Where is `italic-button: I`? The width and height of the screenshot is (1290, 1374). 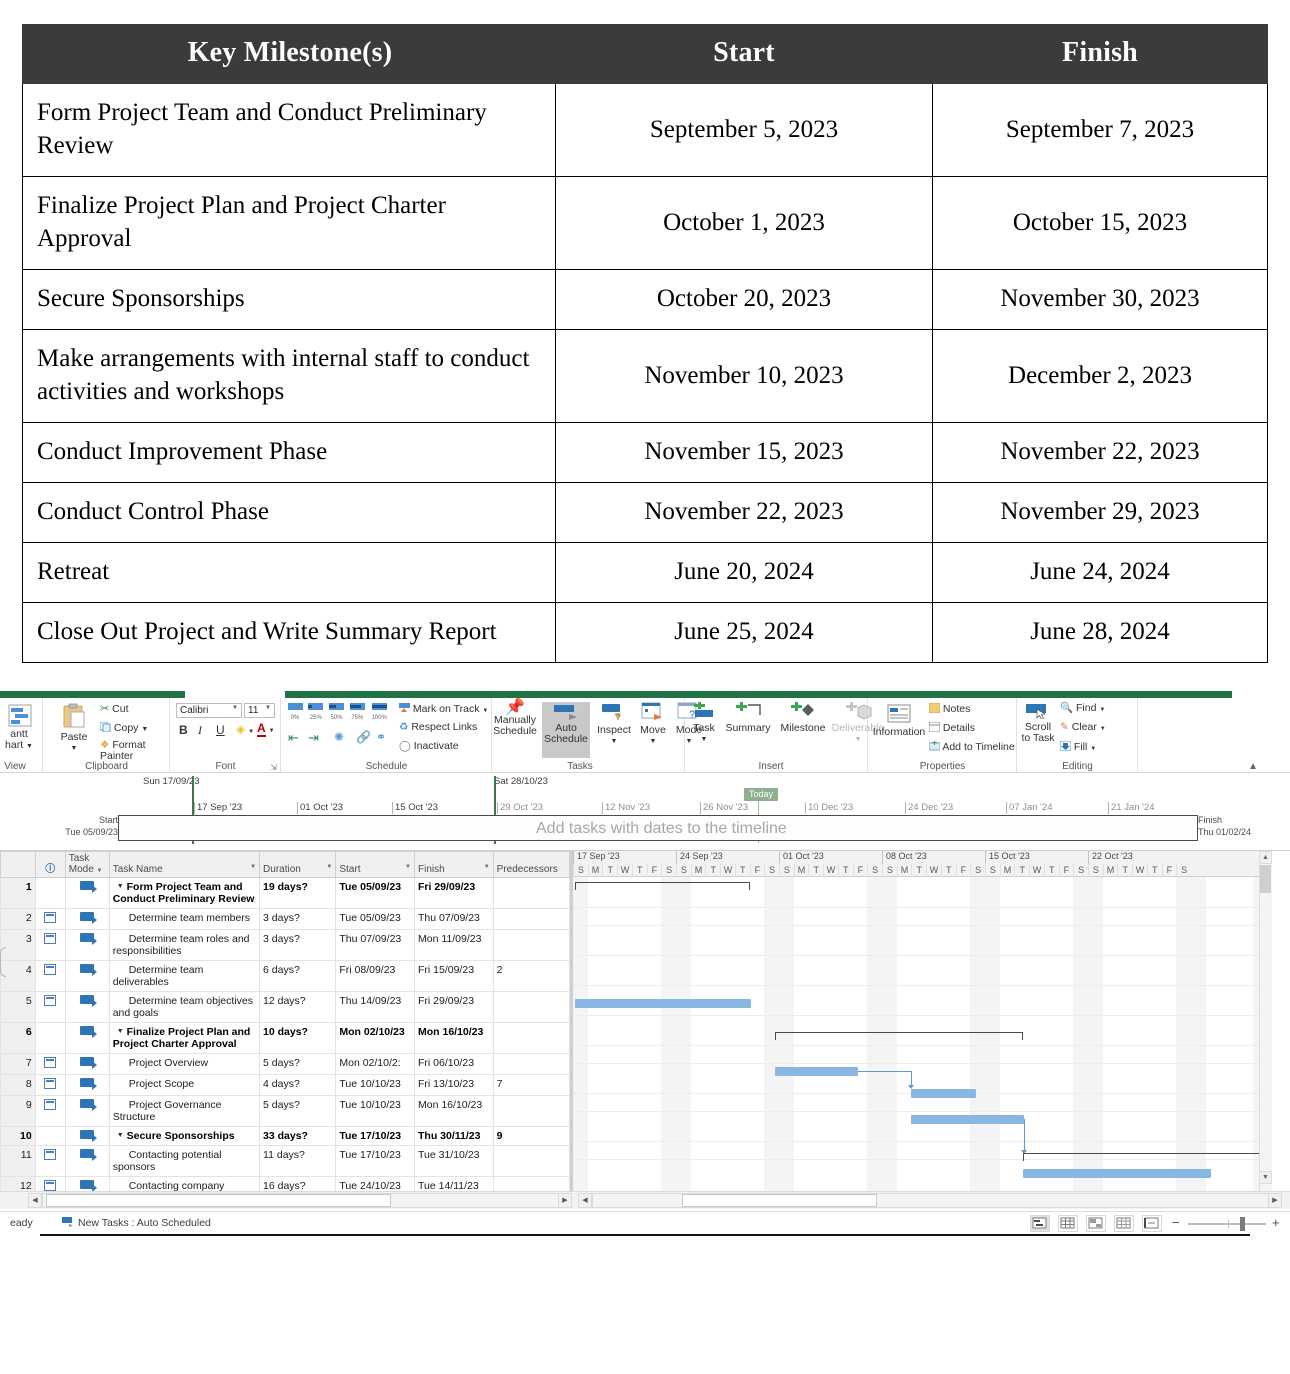 italic-button: I is located at coordinates (200, 730).